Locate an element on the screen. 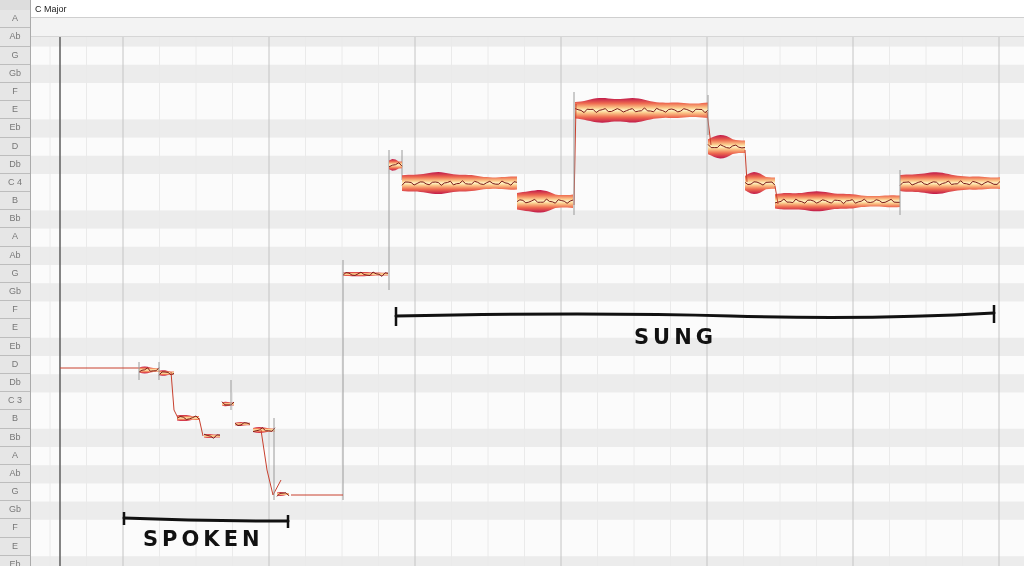 The width and height of the screenshot is (1024, 566). key-label: C Major is located at coordinates (51, 9).